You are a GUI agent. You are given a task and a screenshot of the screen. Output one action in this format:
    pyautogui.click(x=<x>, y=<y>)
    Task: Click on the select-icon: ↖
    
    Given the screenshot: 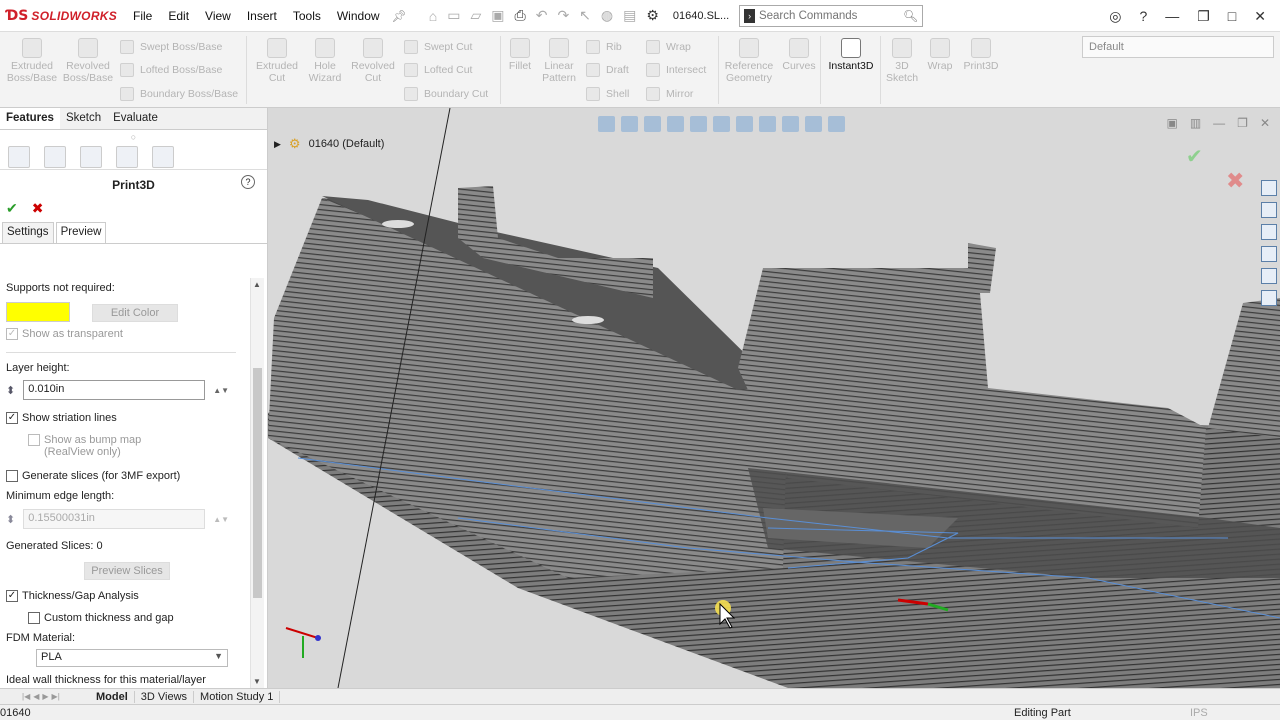 What is the action you would take?
    pyautogui.click(x=585, y=15)
    